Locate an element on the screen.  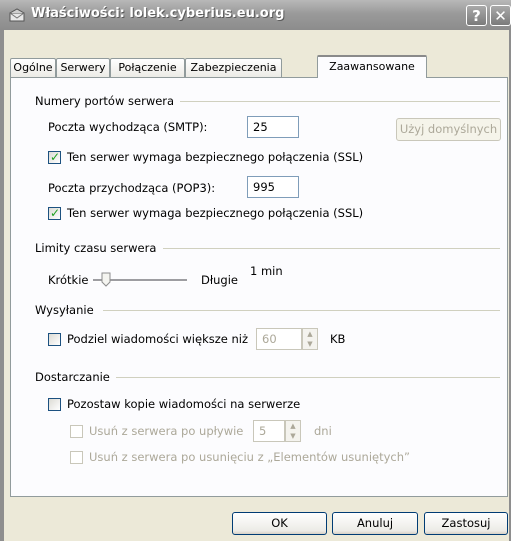
split-messages-label: Podziel wiadomości większe niż is located at coordinates (158, 339).